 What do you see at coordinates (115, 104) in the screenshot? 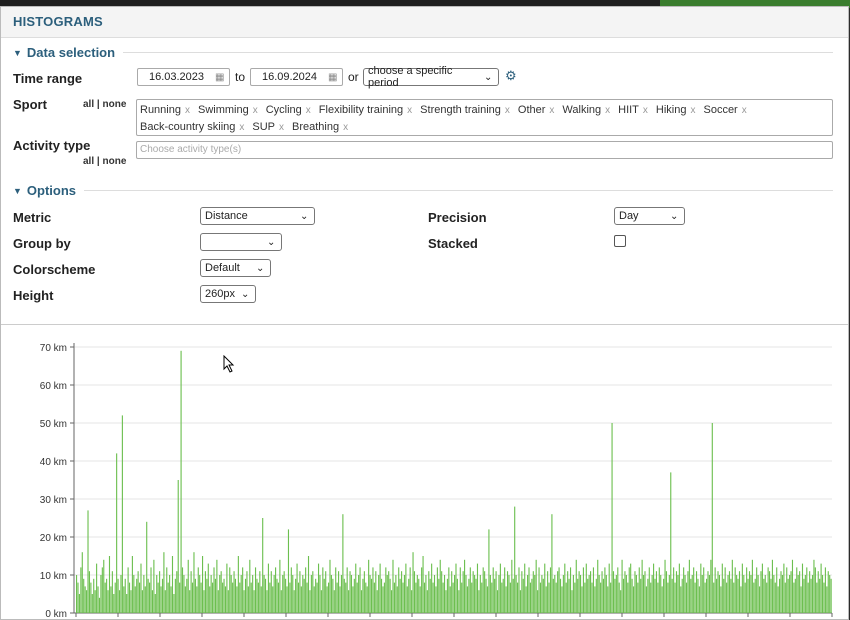
I see `sport-none-link: none` at bounding box center [115, 104].